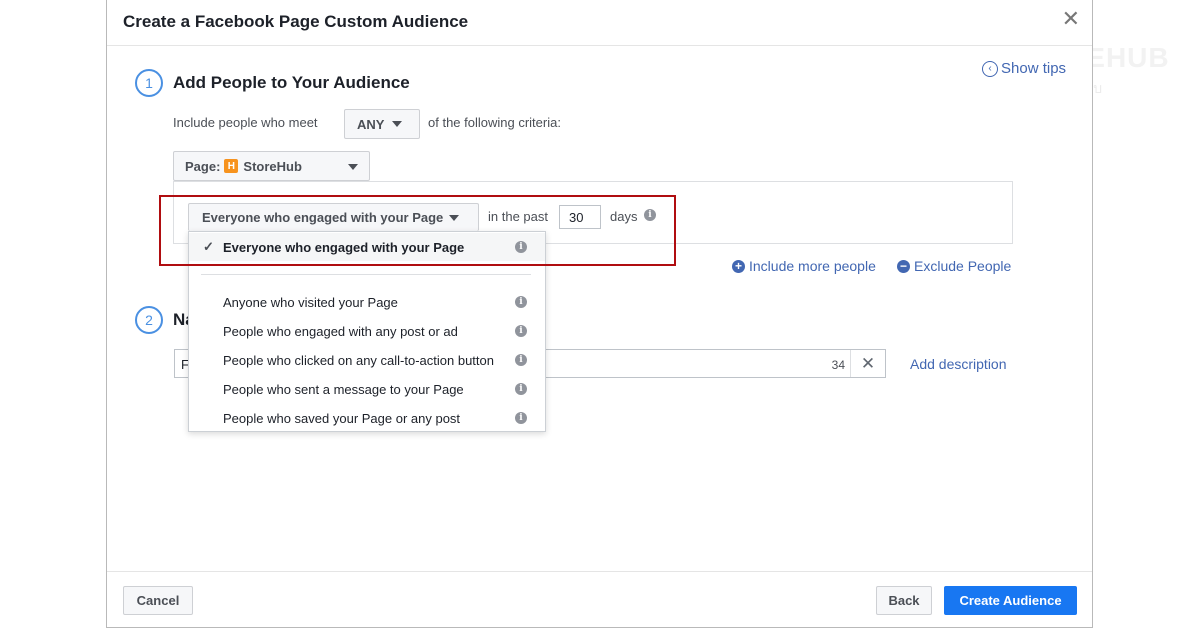  Describe the element at coordinates (371, 124) in the screenshot. I see `match-any-label: ANY` at that location.